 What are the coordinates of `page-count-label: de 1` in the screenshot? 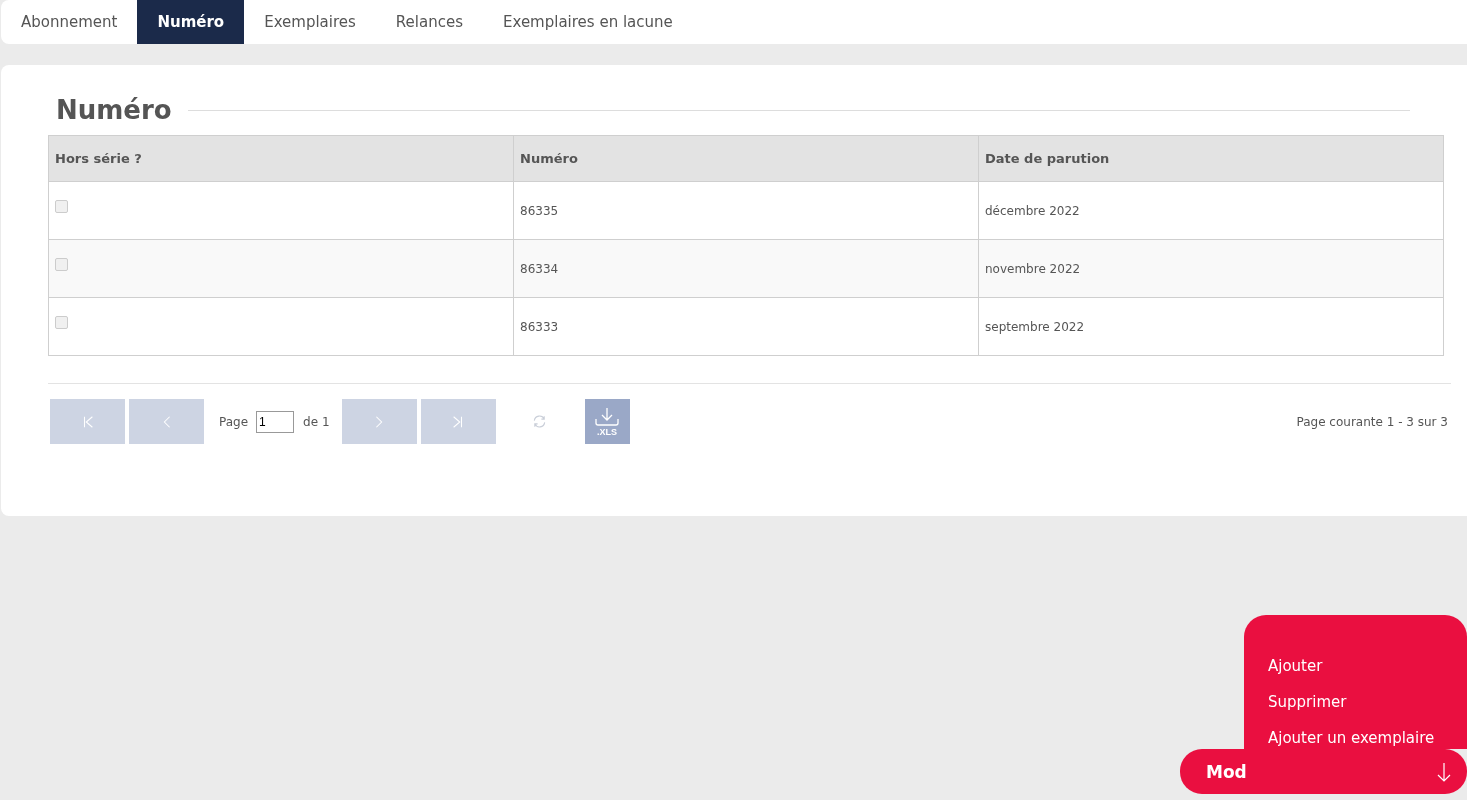 It's located at (316, 421).